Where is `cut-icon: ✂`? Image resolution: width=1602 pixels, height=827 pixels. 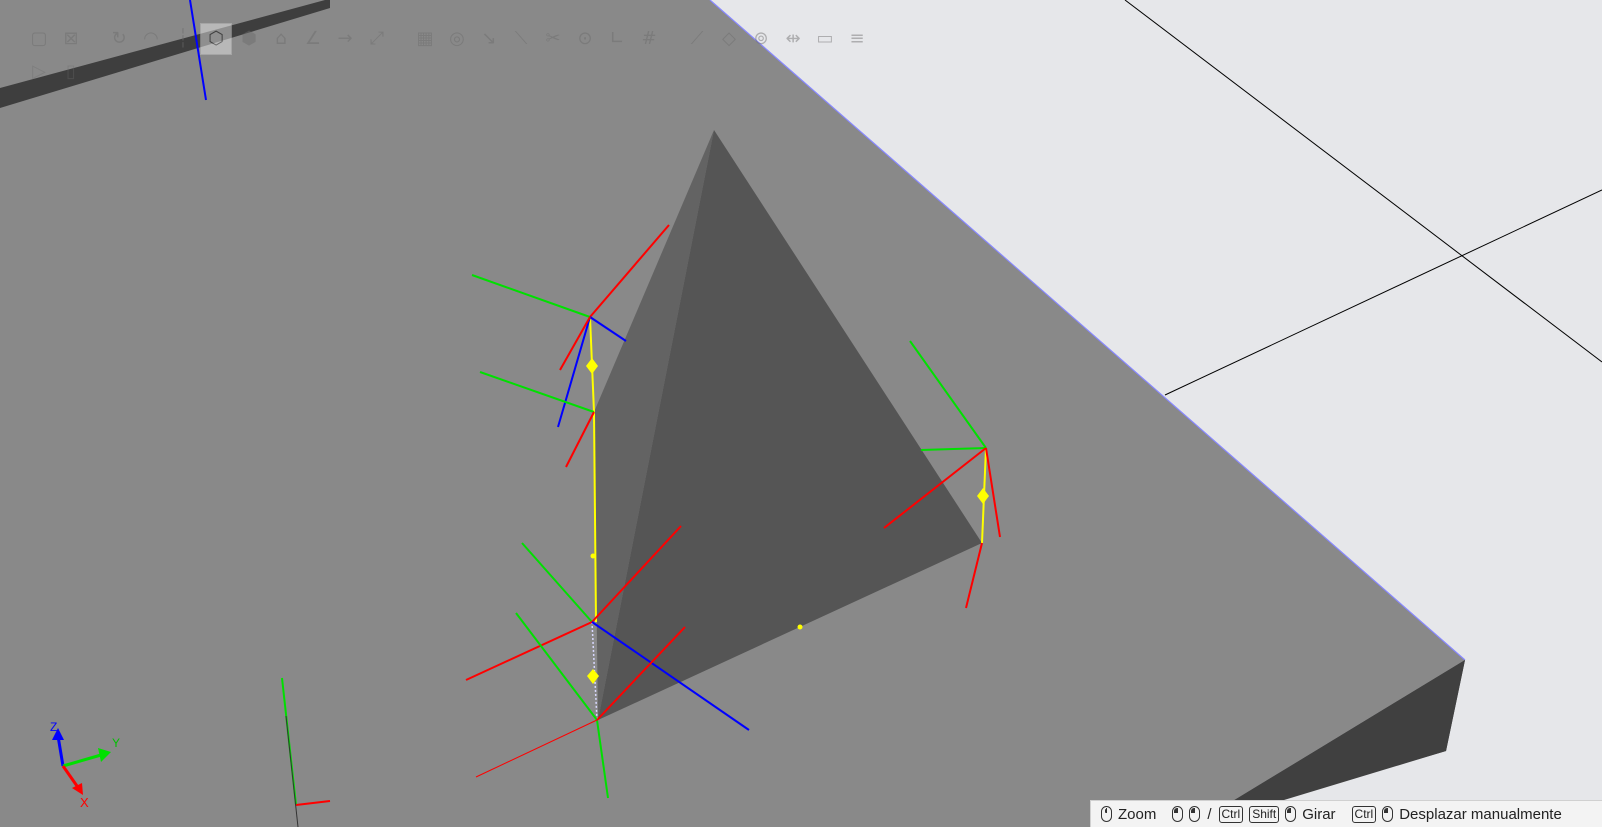
cut-icon: ✂ is located at coordinates (553, 39).